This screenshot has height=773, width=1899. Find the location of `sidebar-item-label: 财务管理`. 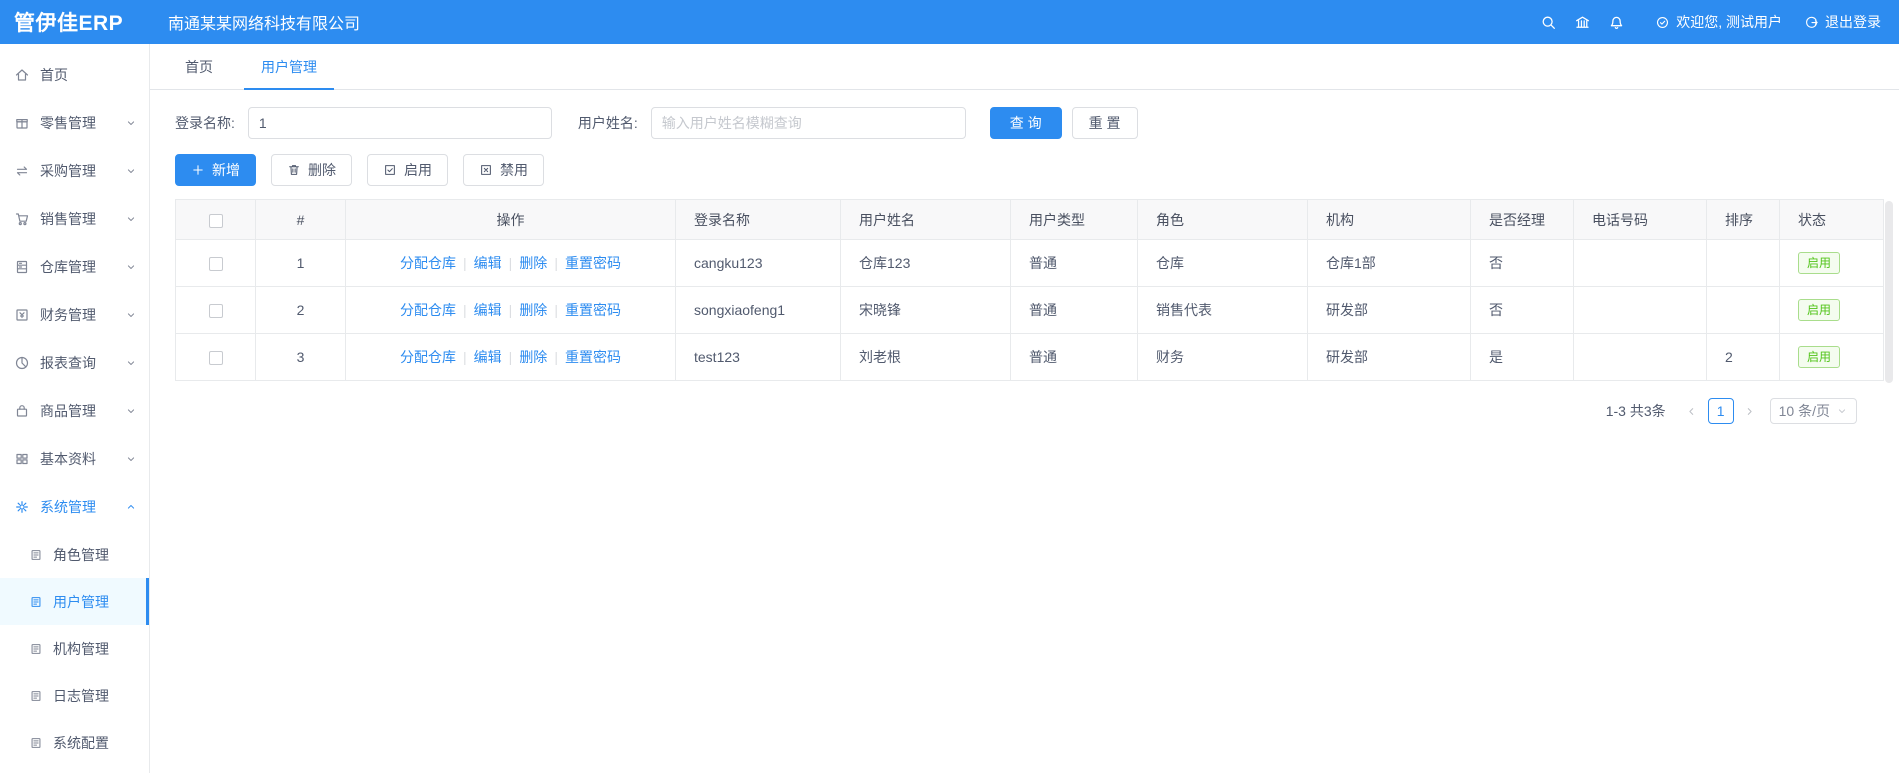

sidebar-item-label: 财务管理 is located at coordinates (68, 315).